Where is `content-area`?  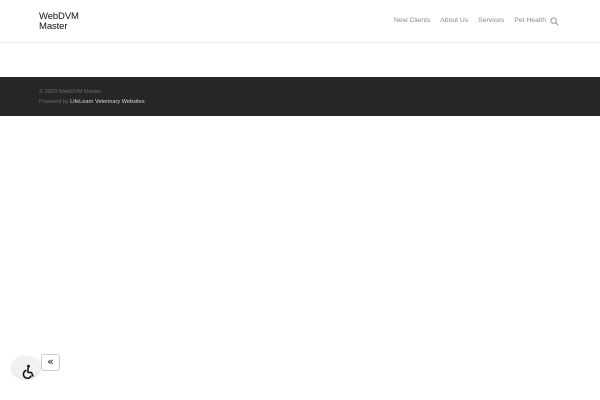 content-area is located at coordinates (300, 60).